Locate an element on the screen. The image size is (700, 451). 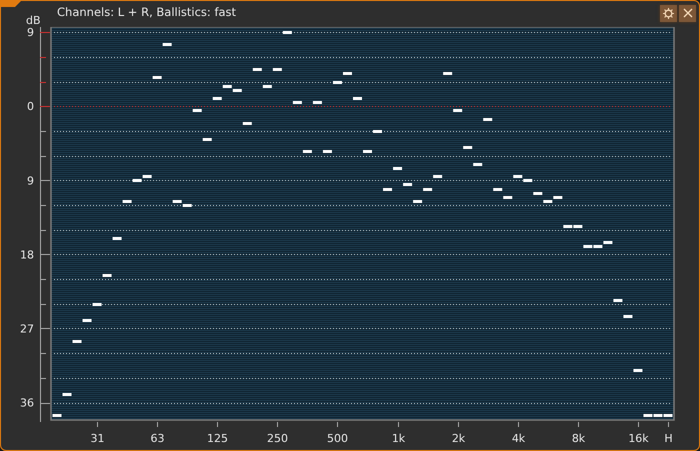
gear-icon is located at coordinates (668, 13).